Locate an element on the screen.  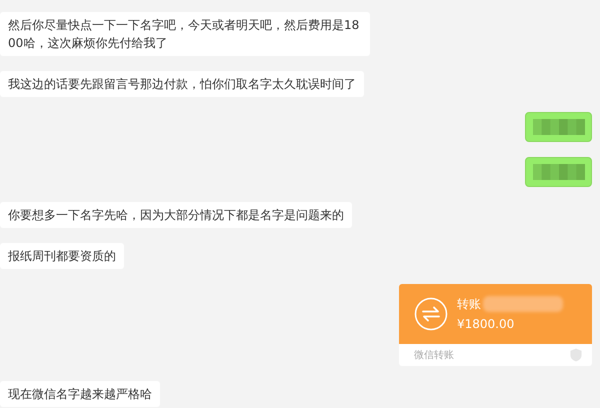
transfer-amount: ¥1800.00 is located at coordinates (486, 324).